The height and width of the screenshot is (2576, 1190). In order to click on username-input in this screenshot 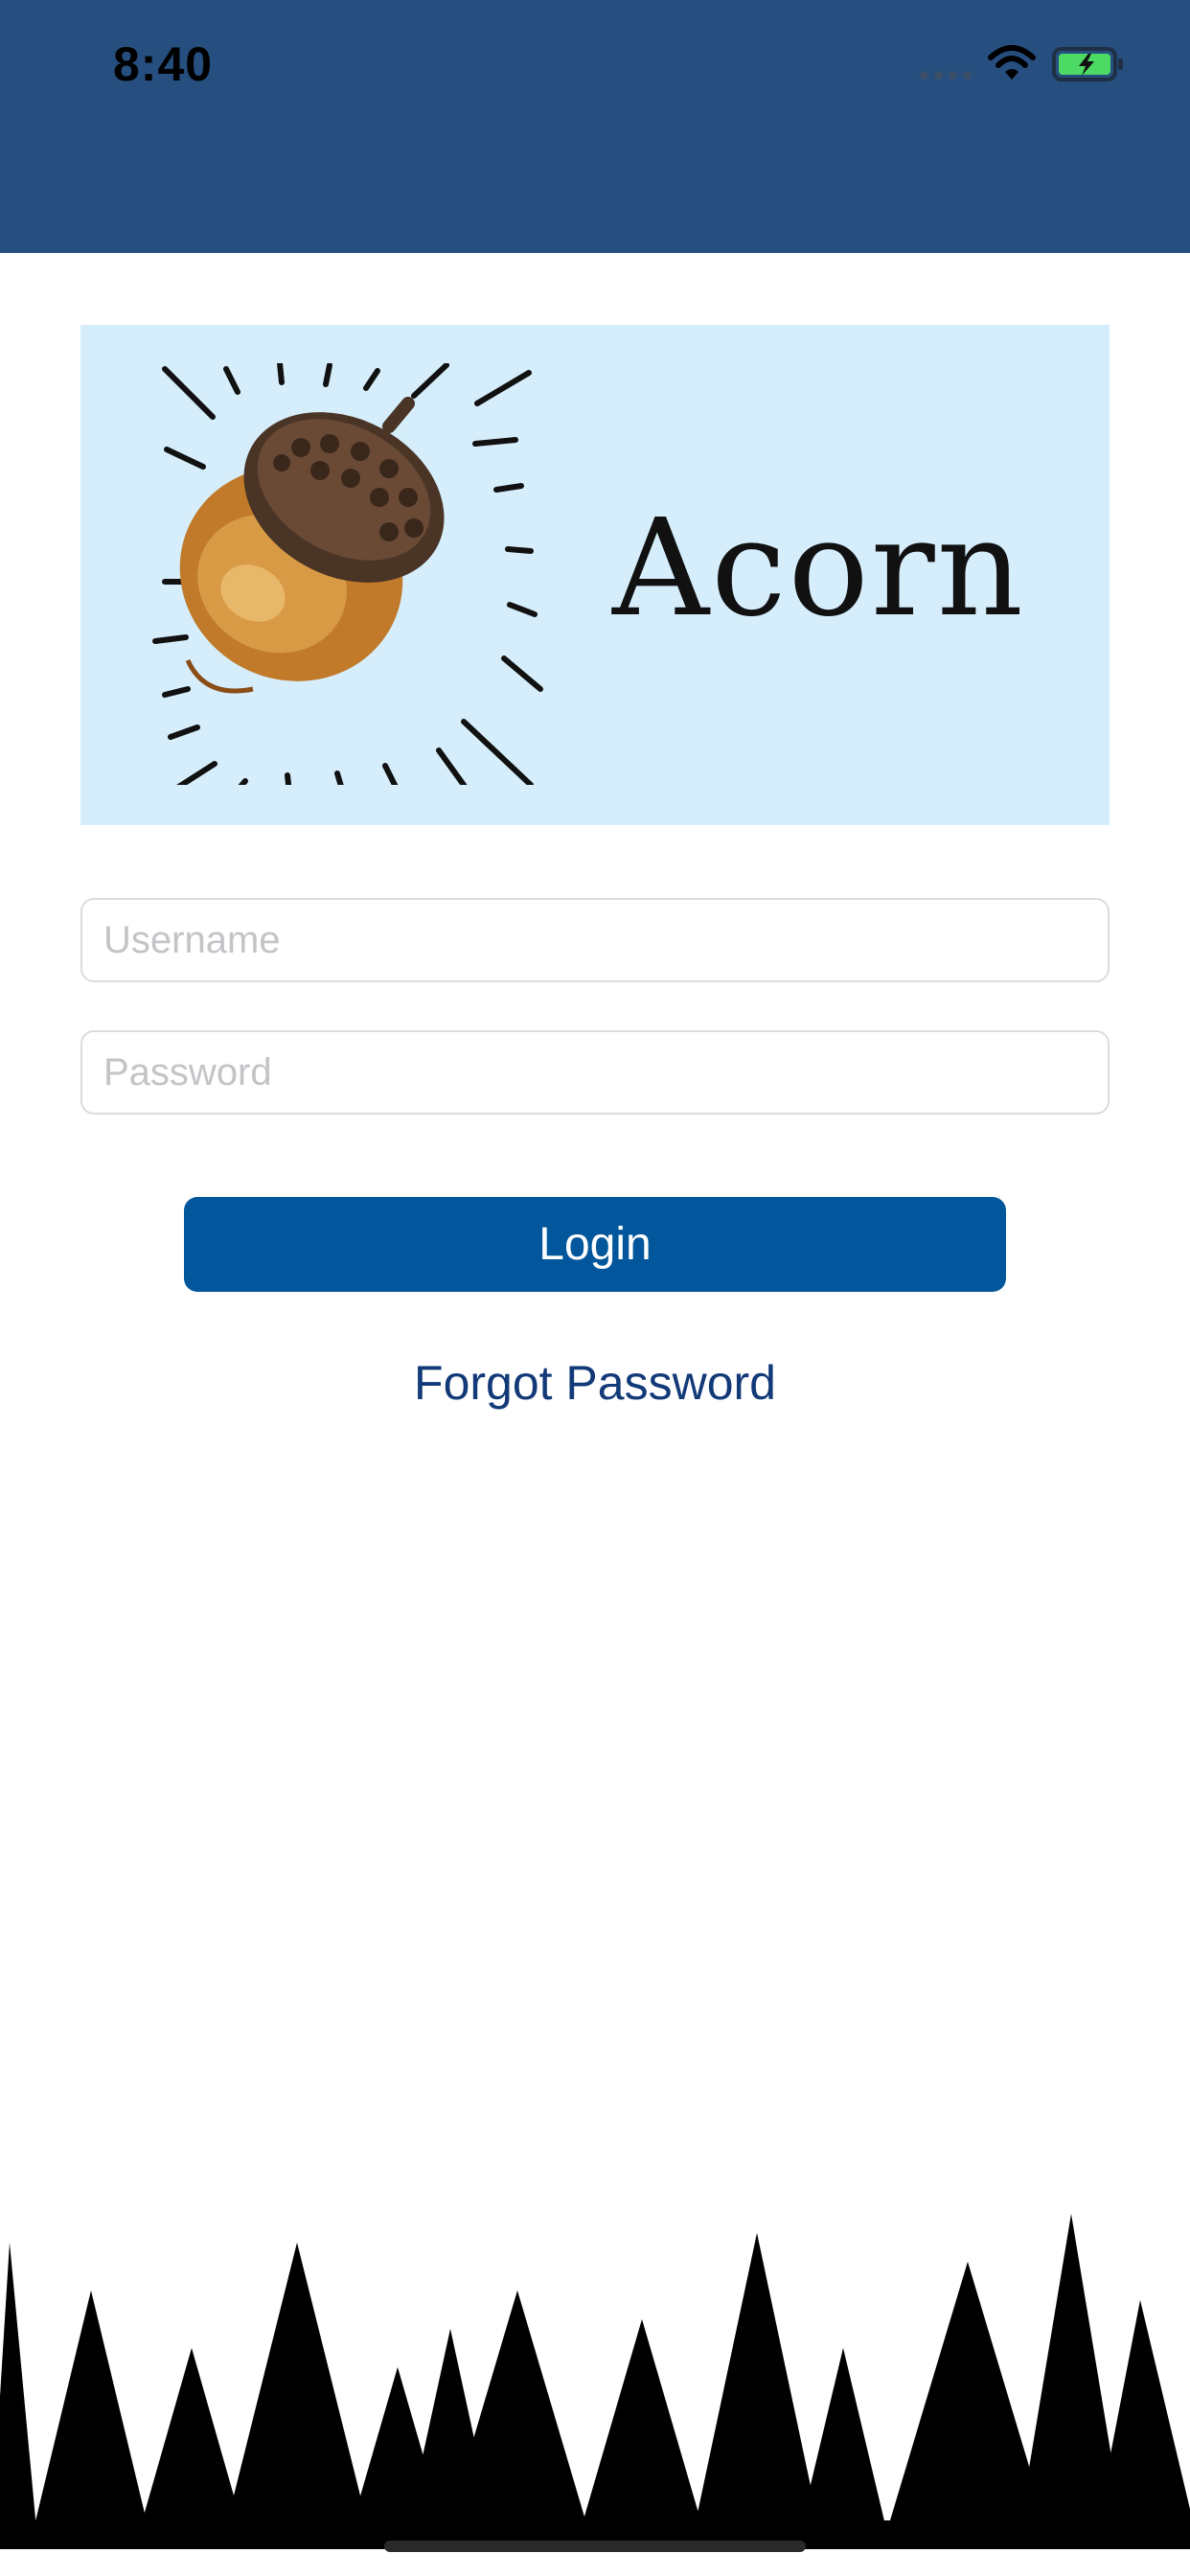, I will do `click(595, 940)`.